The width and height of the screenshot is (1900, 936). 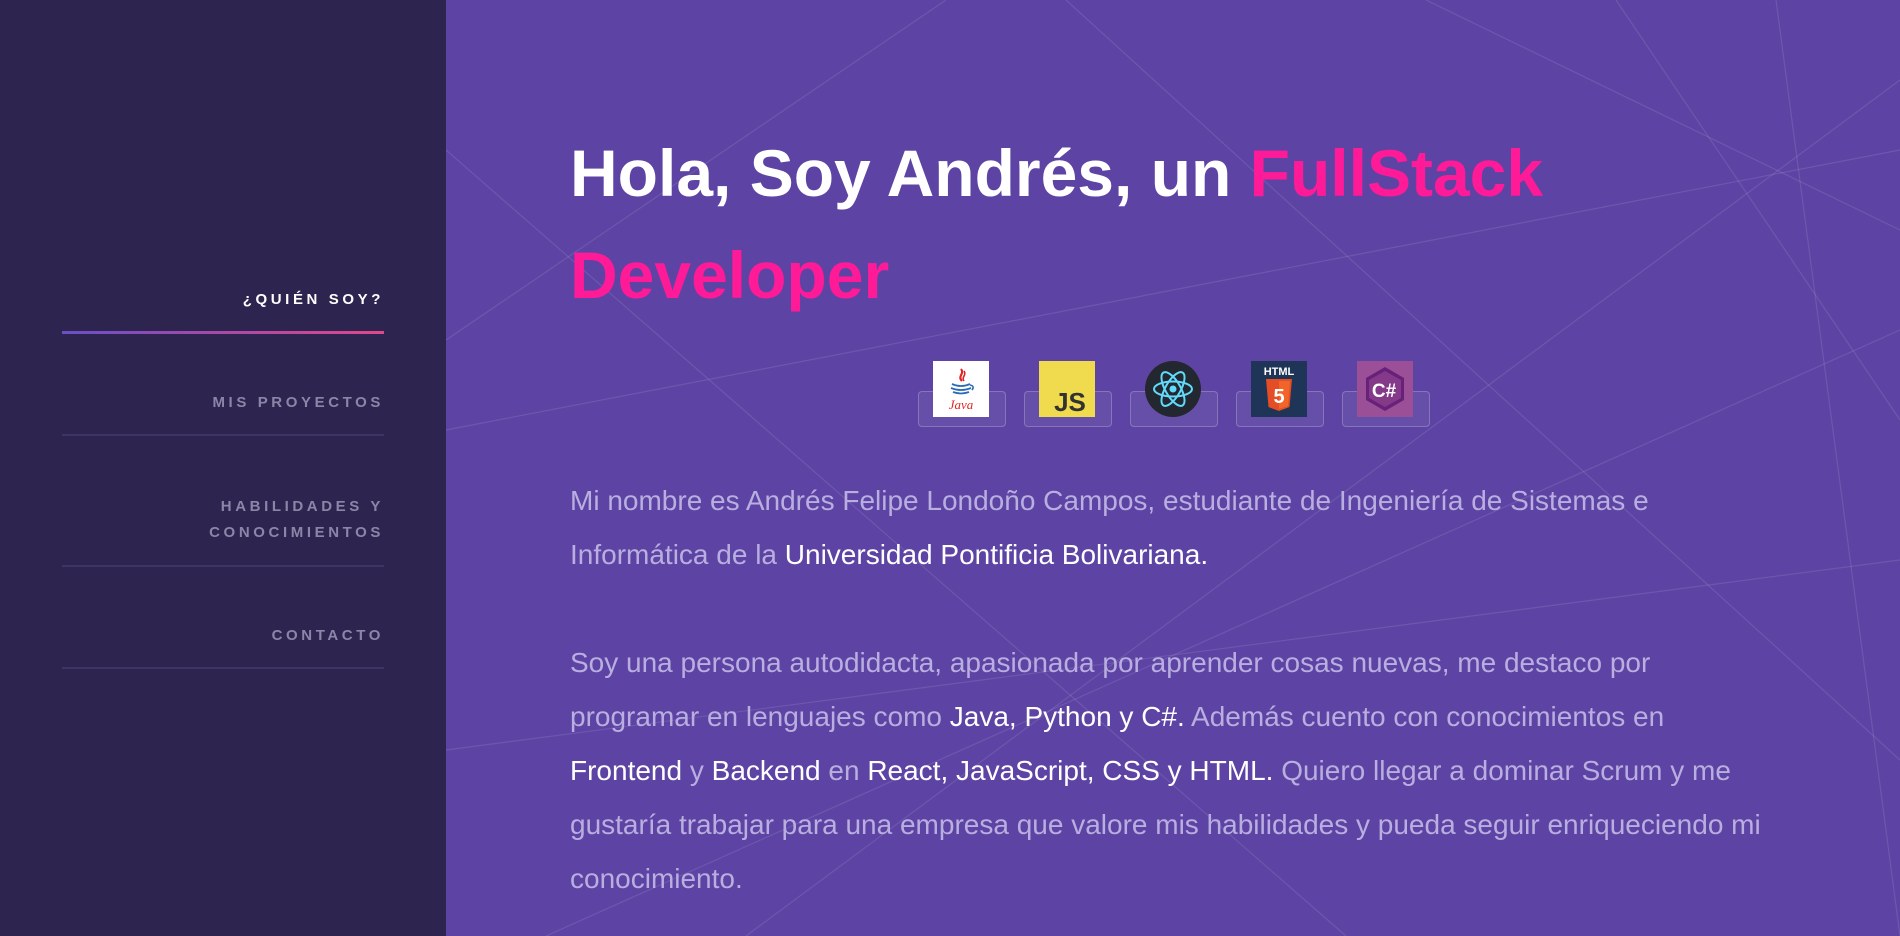 I want to click on svg-text: JS, so click(x=1070, y=402).